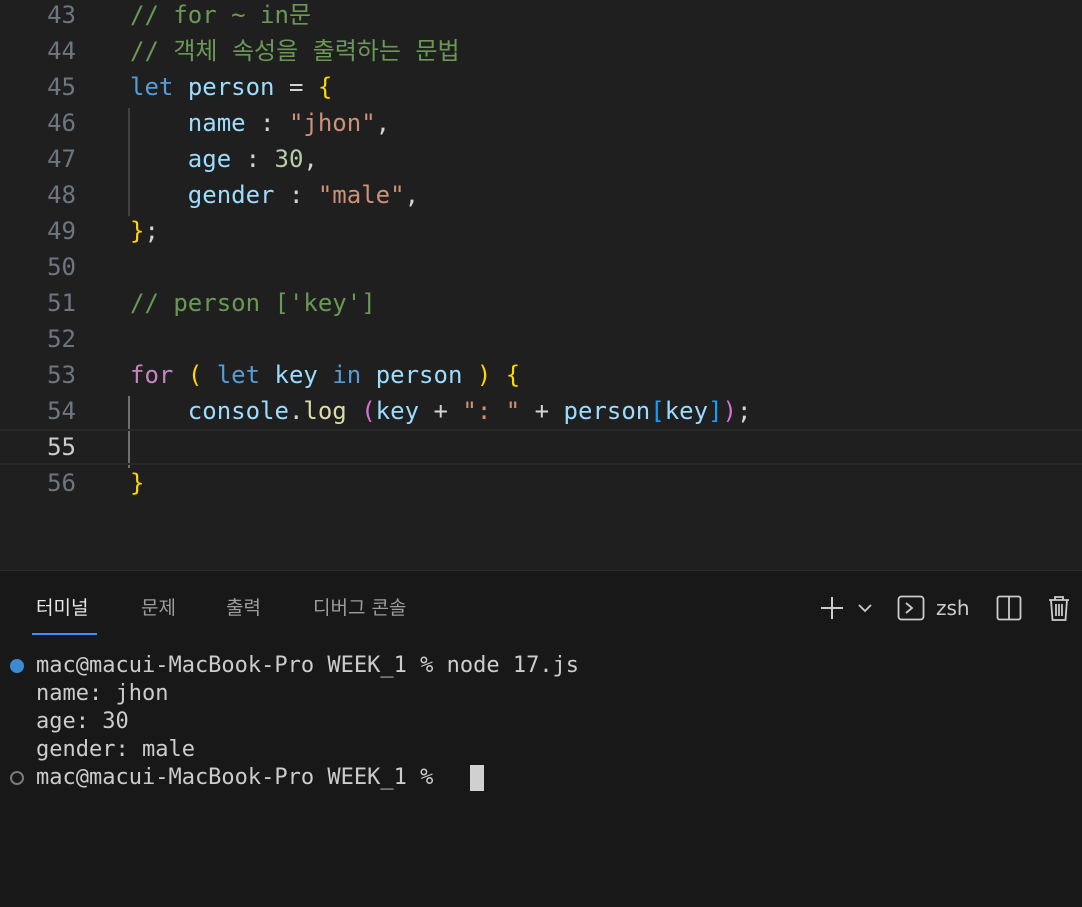 The image size is (1082, 907). I want to click on tab-debug-console: 디버그 콘솔, so click(359, 608).